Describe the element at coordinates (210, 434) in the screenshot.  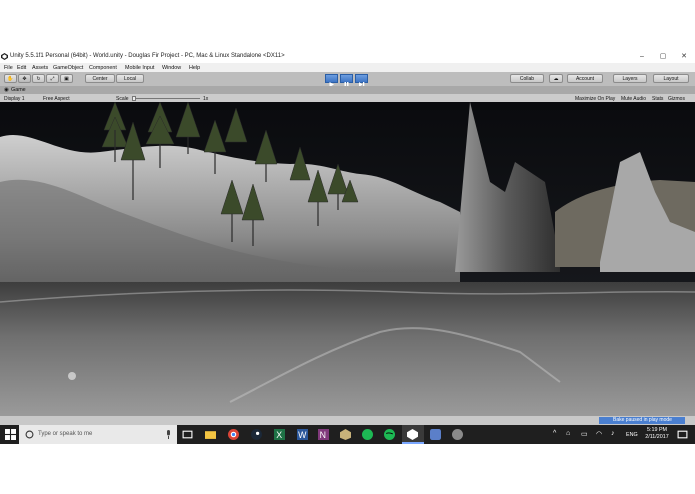
I see `file-explorer-icon` at that location.